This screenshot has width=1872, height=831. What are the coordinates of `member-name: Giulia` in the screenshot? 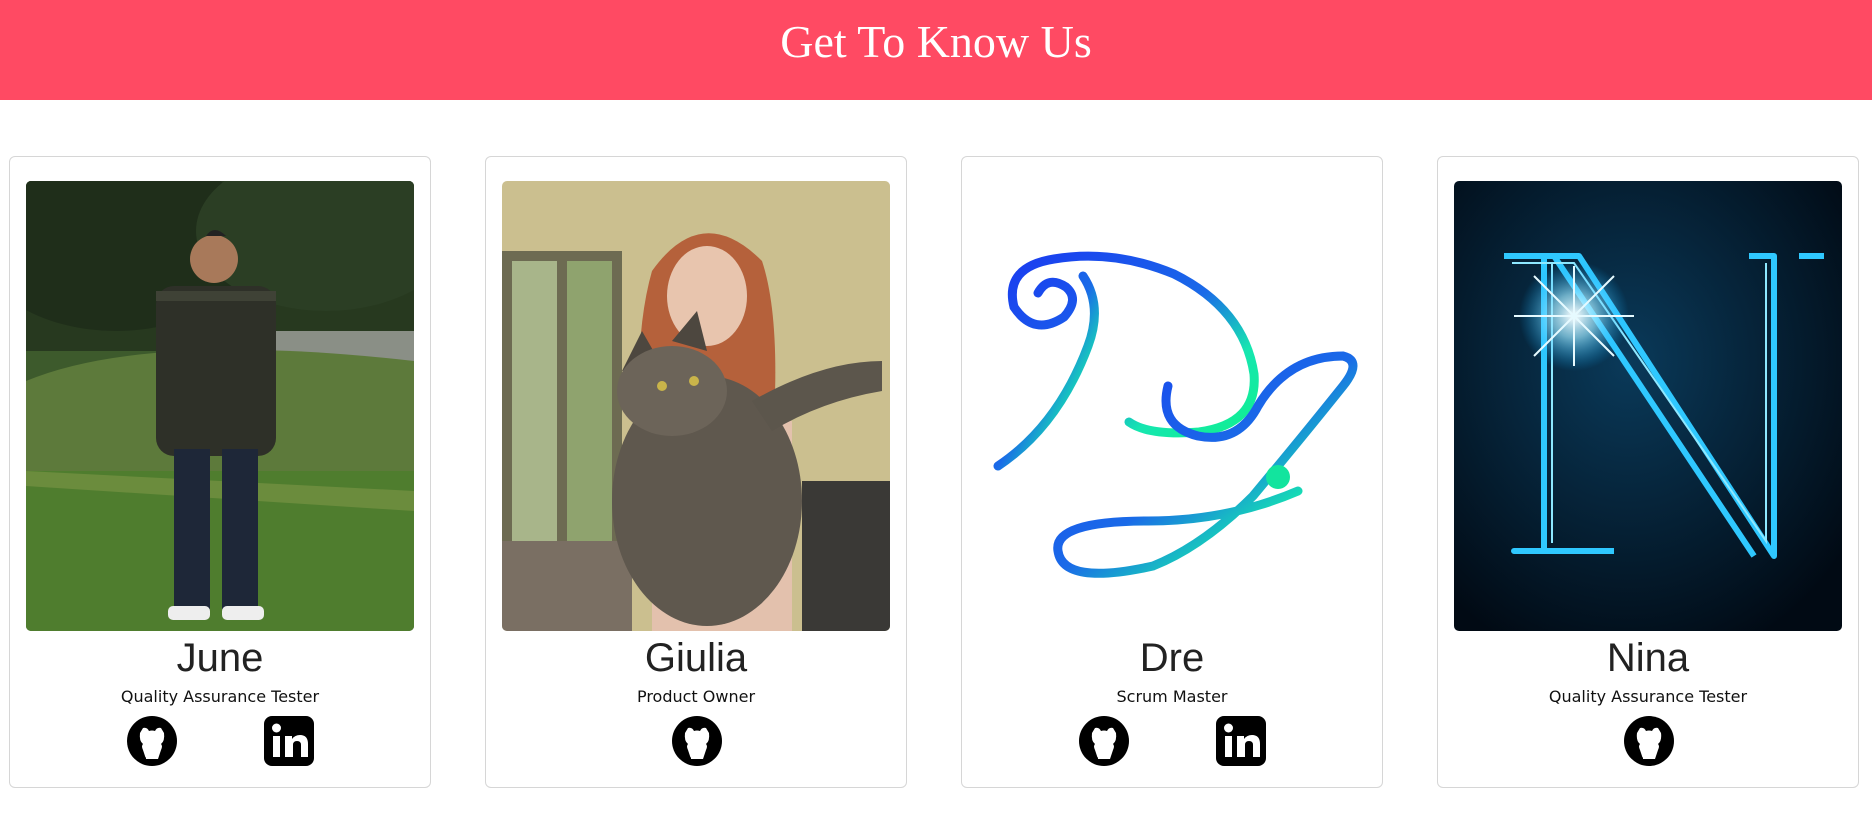 It's located at (696, 658).